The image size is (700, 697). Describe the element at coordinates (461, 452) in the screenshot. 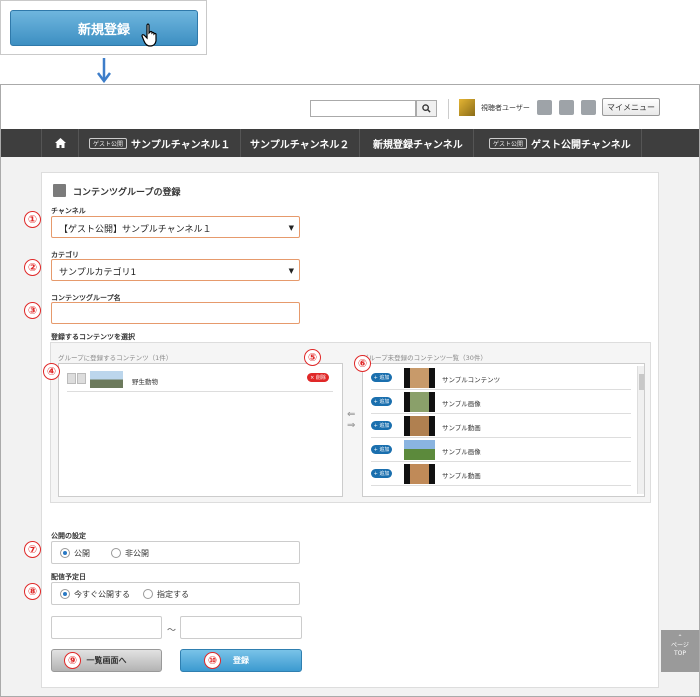

I see `list-item-title: サンプル画像` at that location.